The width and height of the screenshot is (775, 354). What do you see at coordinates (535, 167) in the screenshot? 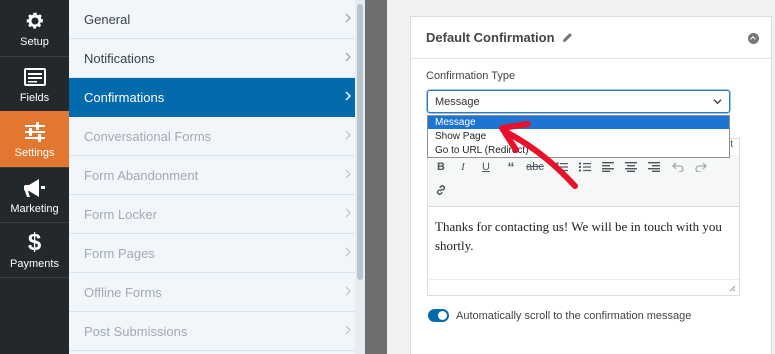
I see `strikethrough-icon: abc` at bounding box center [535, 167].